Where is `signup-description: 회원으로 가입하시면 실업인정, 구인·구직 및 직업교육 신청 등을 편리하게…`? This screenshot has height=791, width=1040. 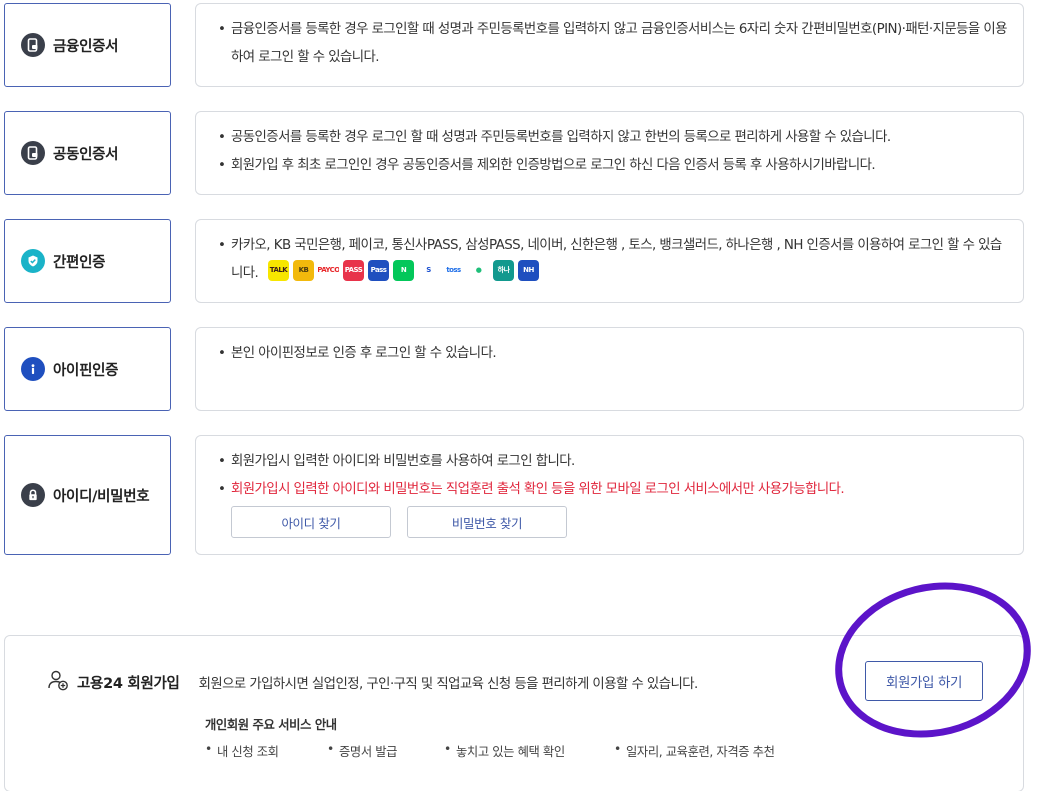
signup-description: 회원으로 가입하시면 실업인정, 구인·구직 및 직업교육 신청 등을 편리하게… is located at coordinates (448, 684).